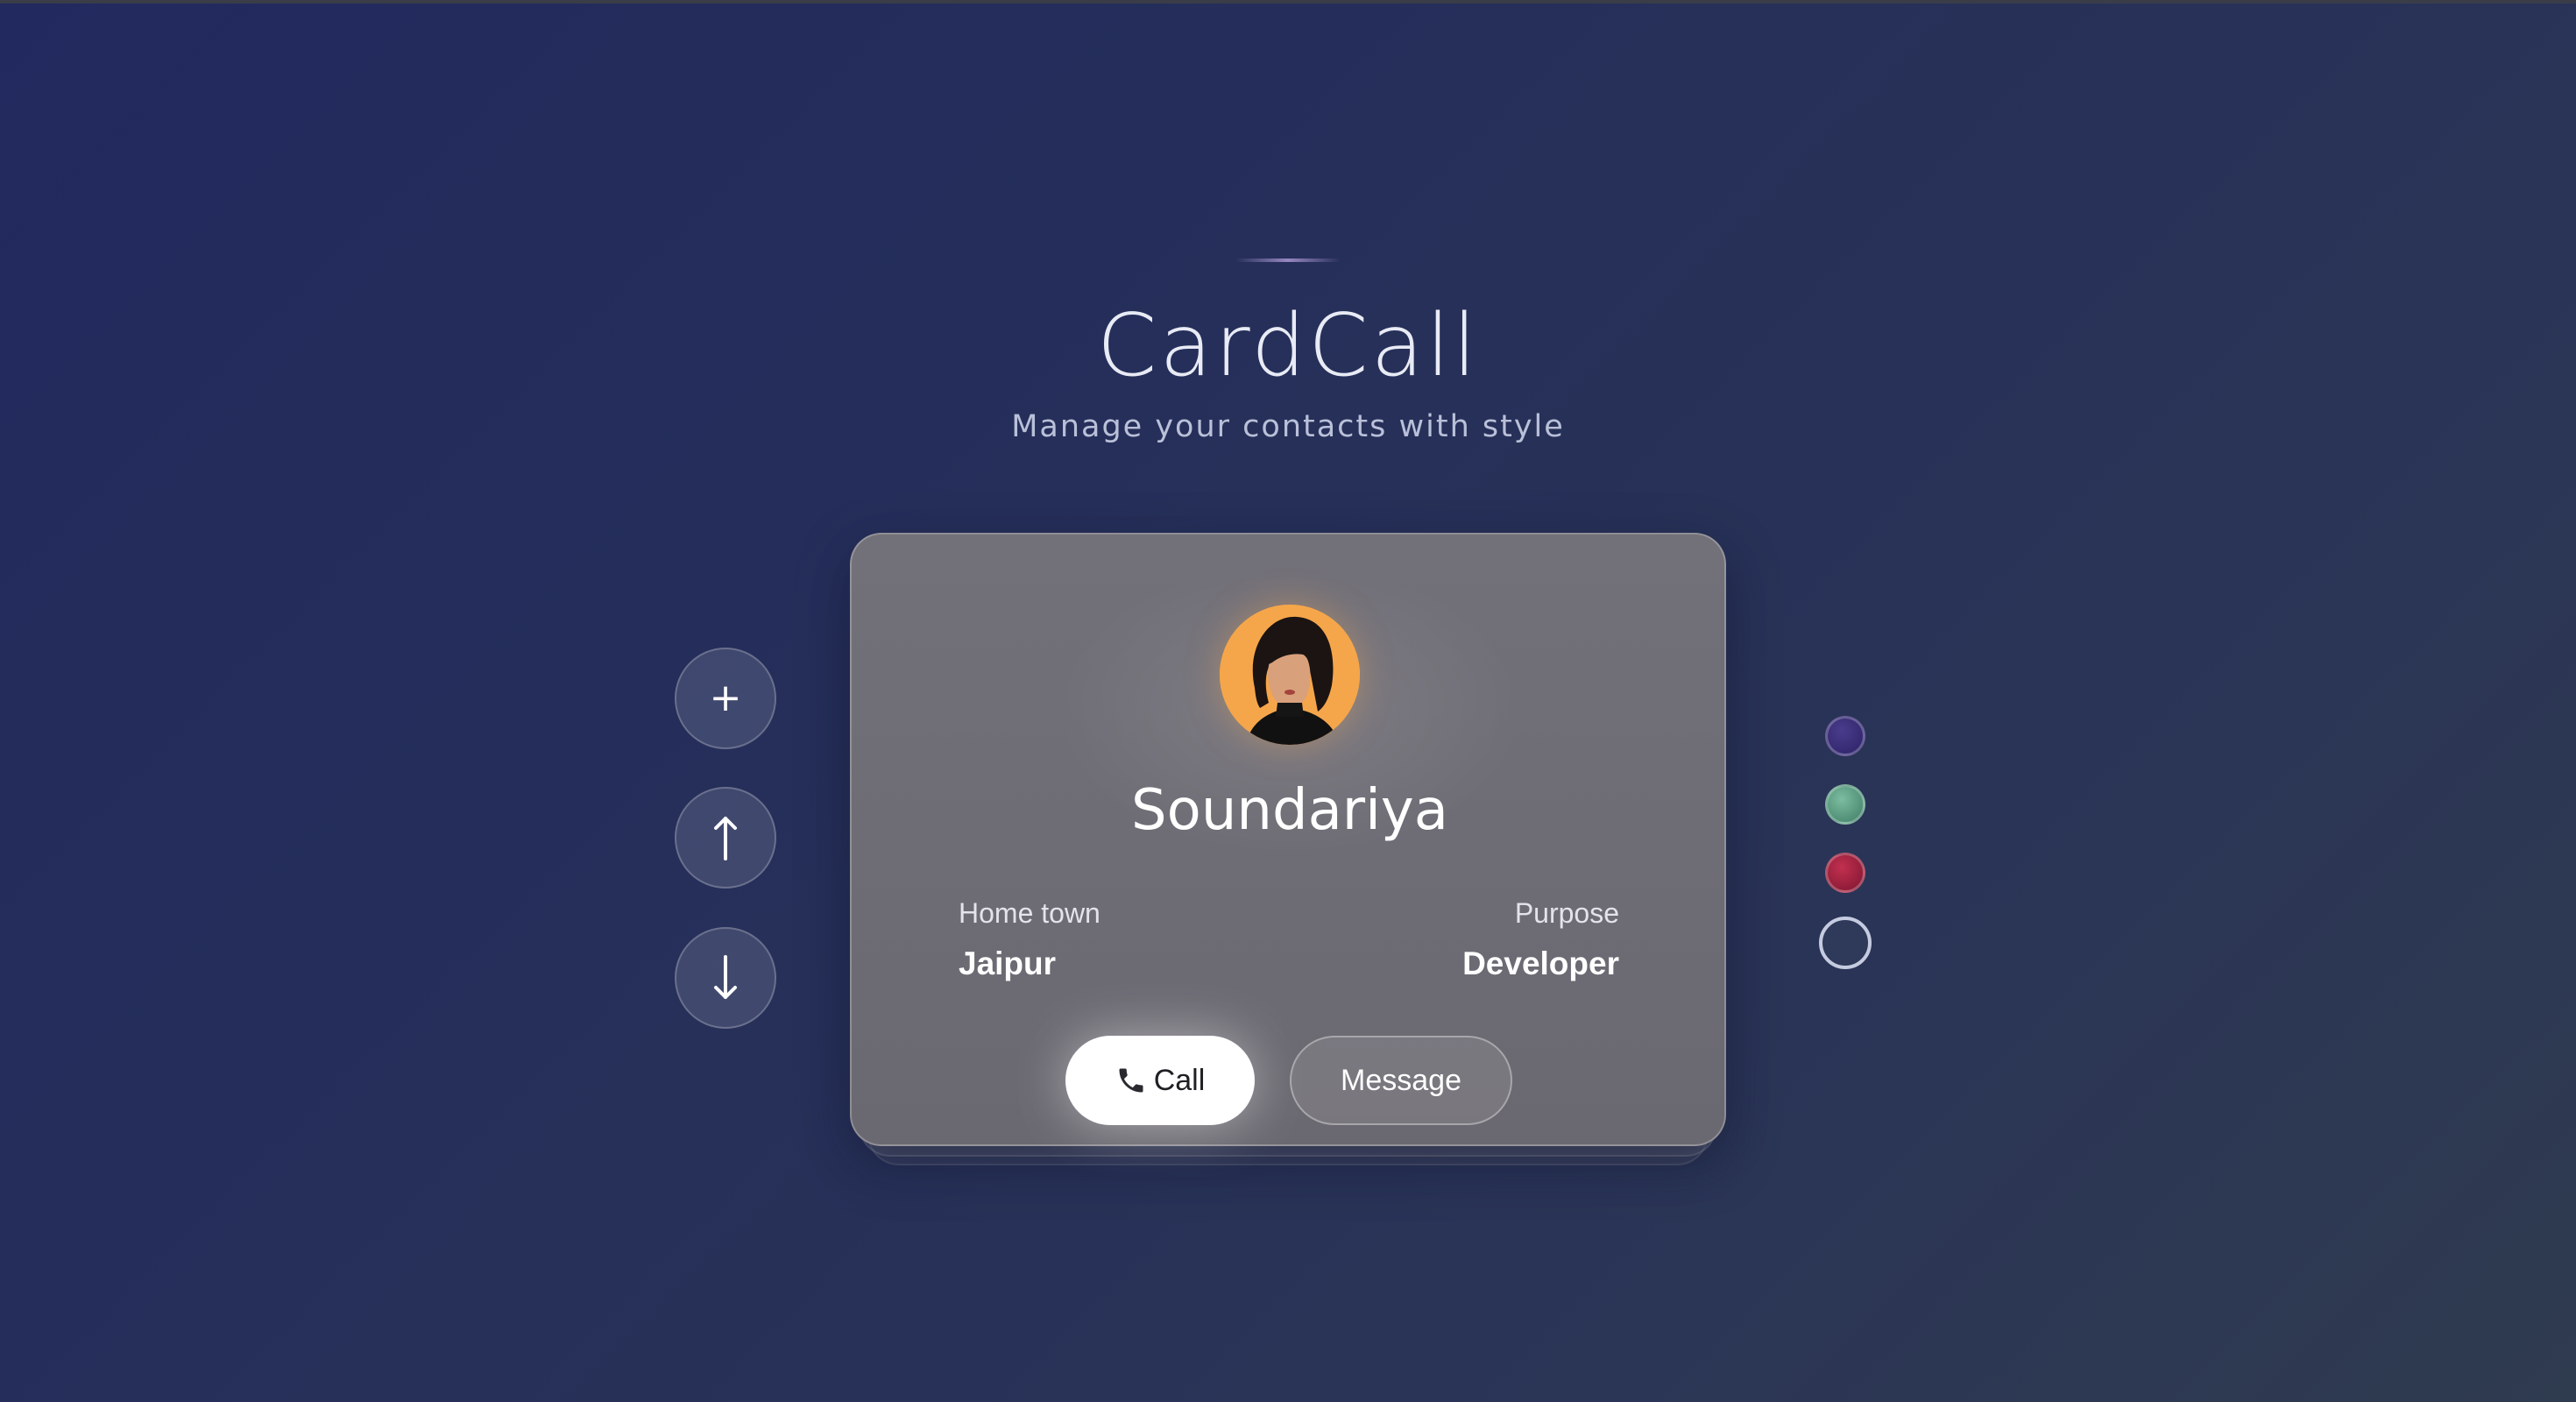 The width and height of the screenshot is (2576, 1402). Describe the element at coordinates (1131, 1080) in the screenshot. I see `phone-icon` at that location.